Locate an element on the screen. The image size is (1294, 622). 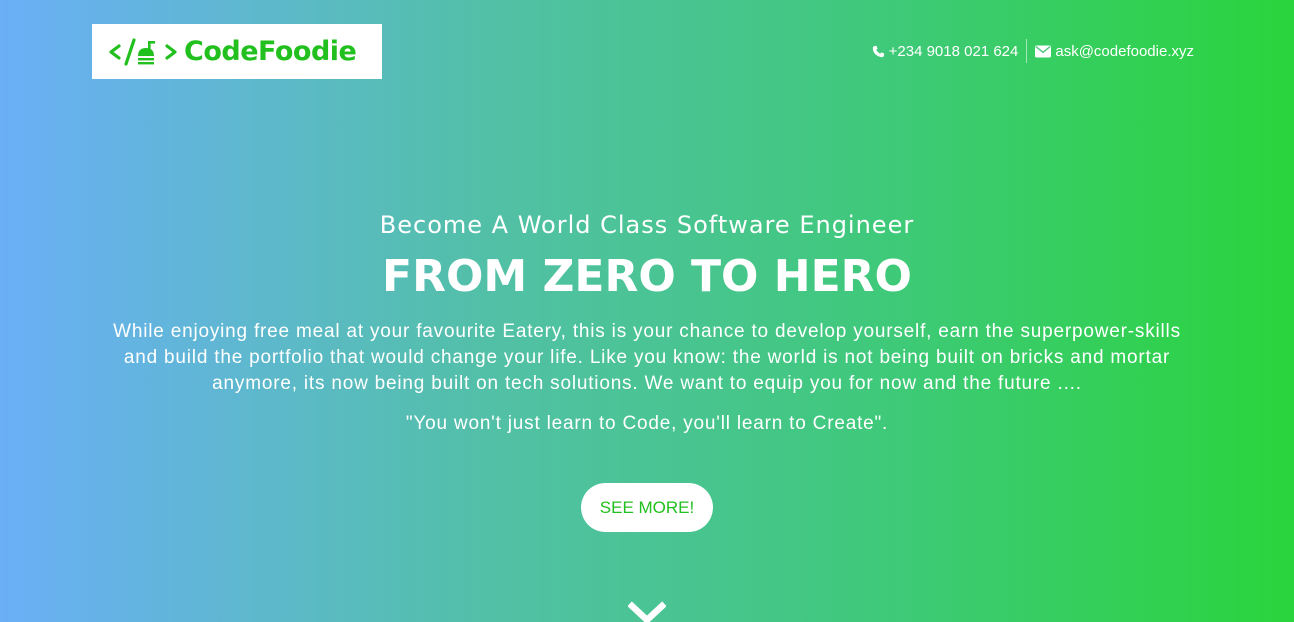
brand-logo-link: CodeFoodie is located at coordinates (237, 51).